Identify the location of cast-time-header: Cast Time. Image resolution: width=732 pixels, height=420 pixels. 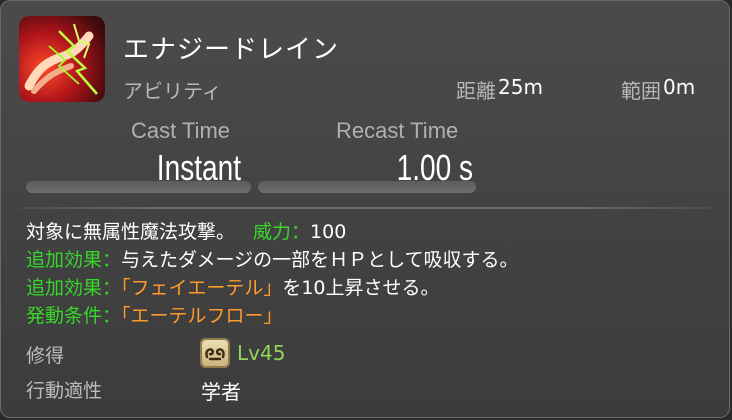
(181, 130).